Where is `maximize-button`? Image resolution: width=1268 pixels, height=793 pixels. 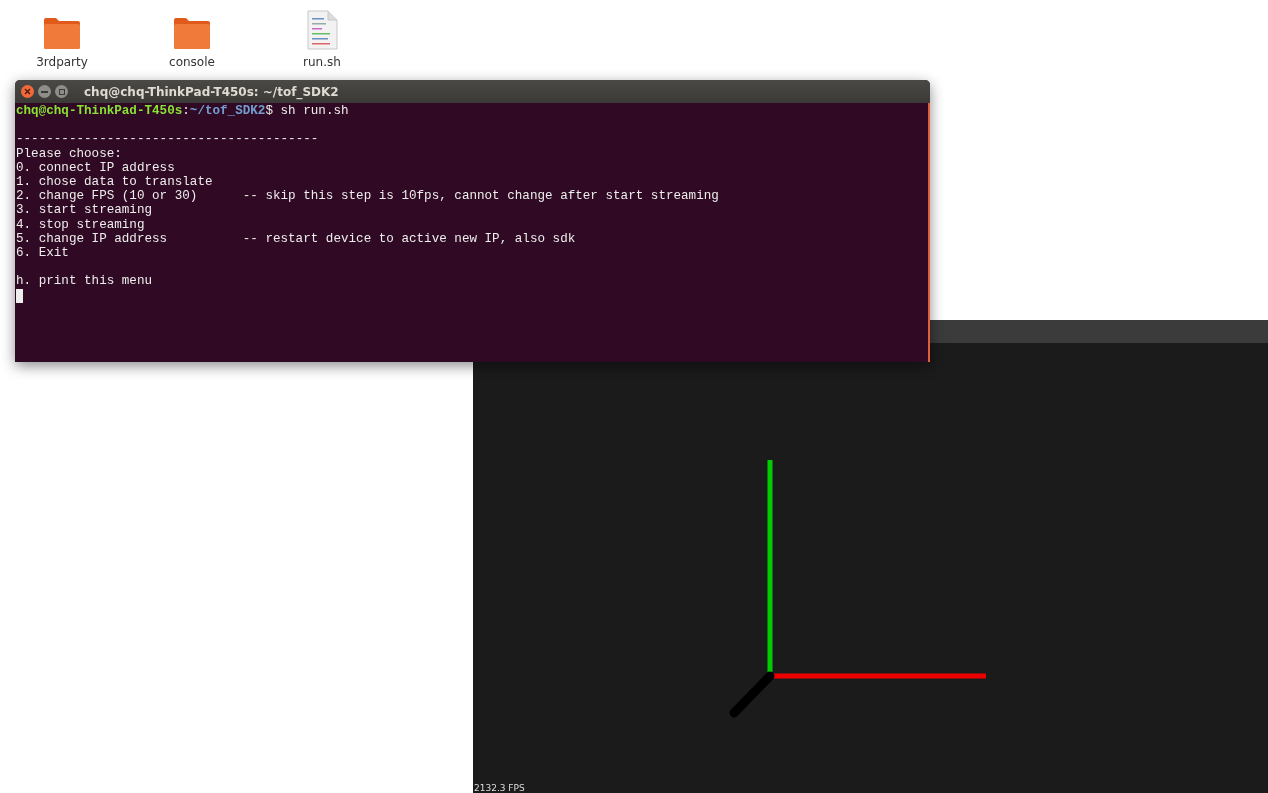
maximize-button is located at coordinates (61, 91).